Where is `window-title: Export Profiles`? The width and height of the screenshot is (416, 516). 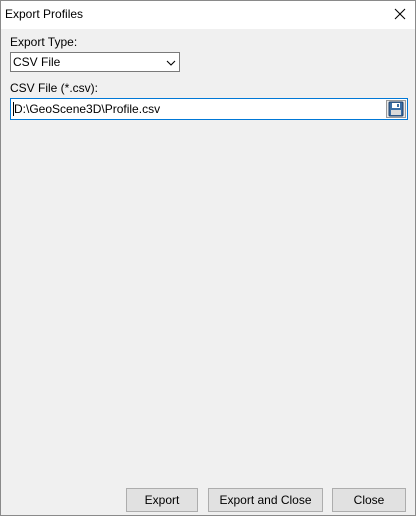
window-title: Export Profiles is located at coordinates (44, 14).